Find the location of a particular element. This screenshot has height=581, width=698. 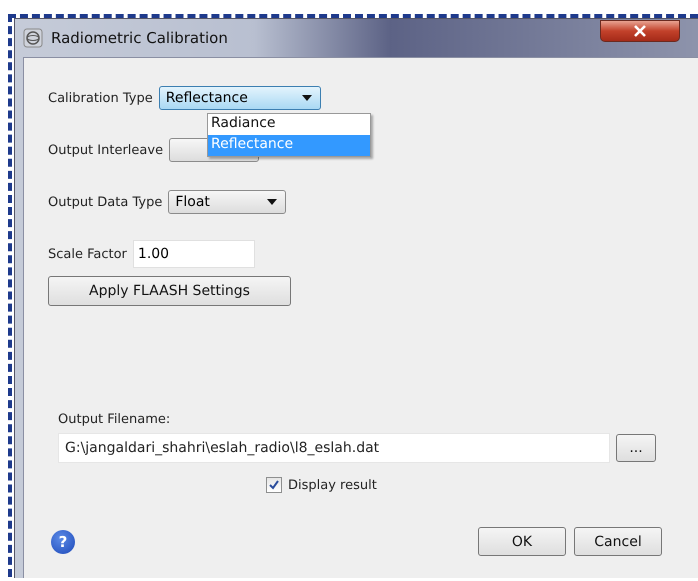

field-label: Calibration Type is located at coordinates (100, 98).